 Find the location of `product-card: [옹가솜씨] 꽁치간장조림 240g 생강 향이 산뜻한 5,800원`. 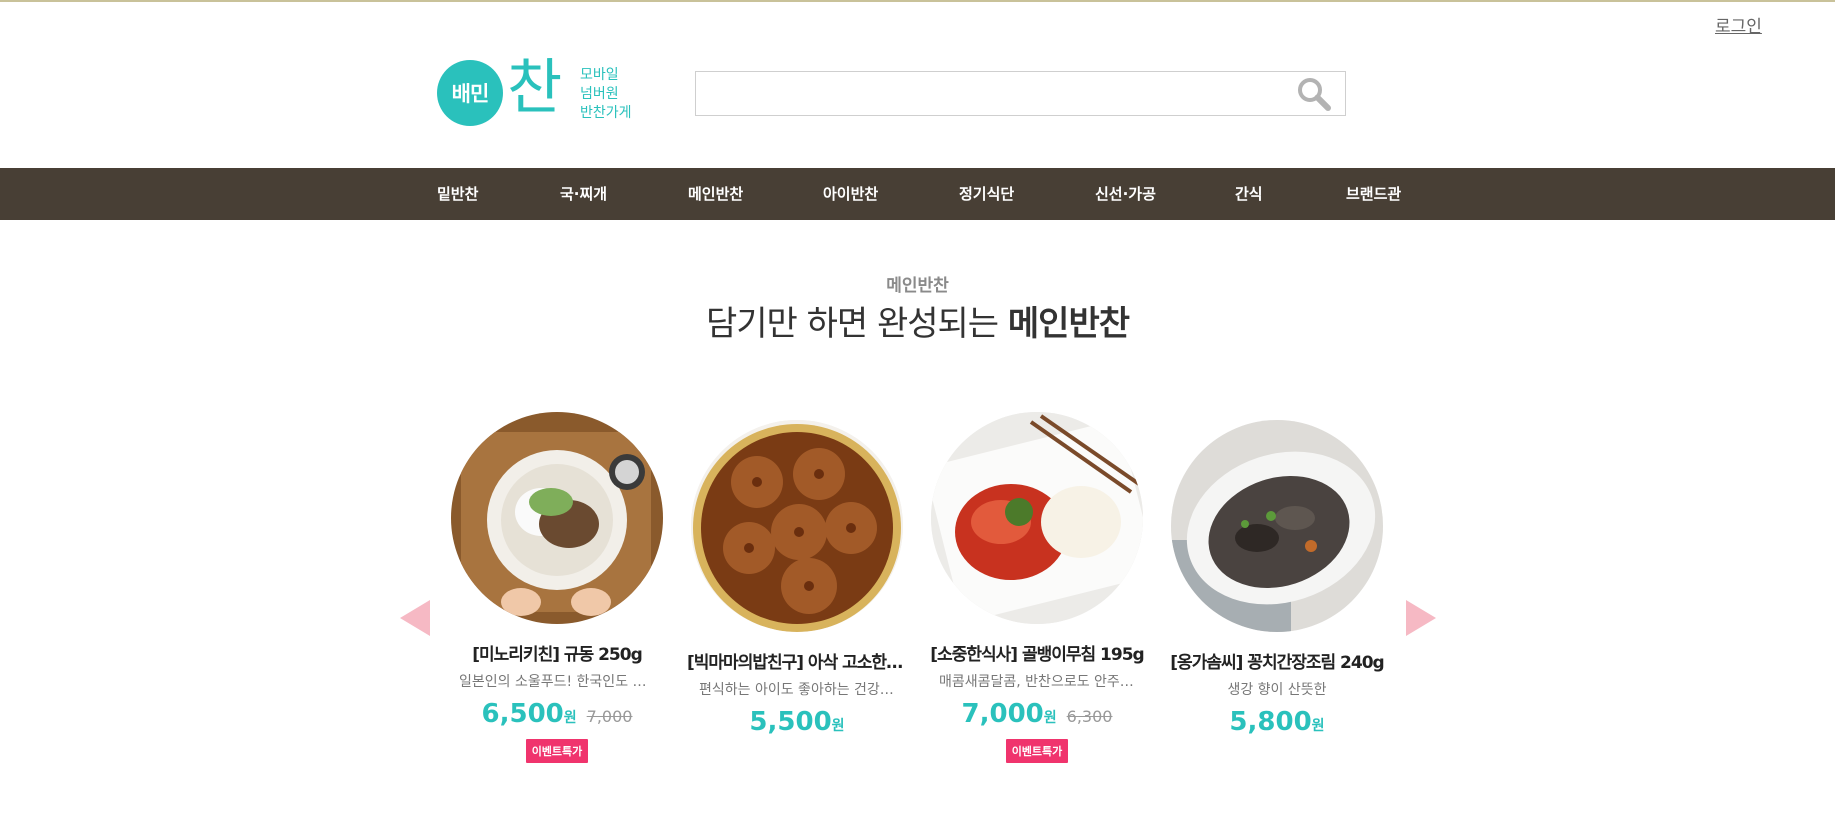

product-card: [옹가솜씨] 꽁치간장조림 240g 생강 향이 산뜻한 5,800원 is located at coordinates (1277, 578).